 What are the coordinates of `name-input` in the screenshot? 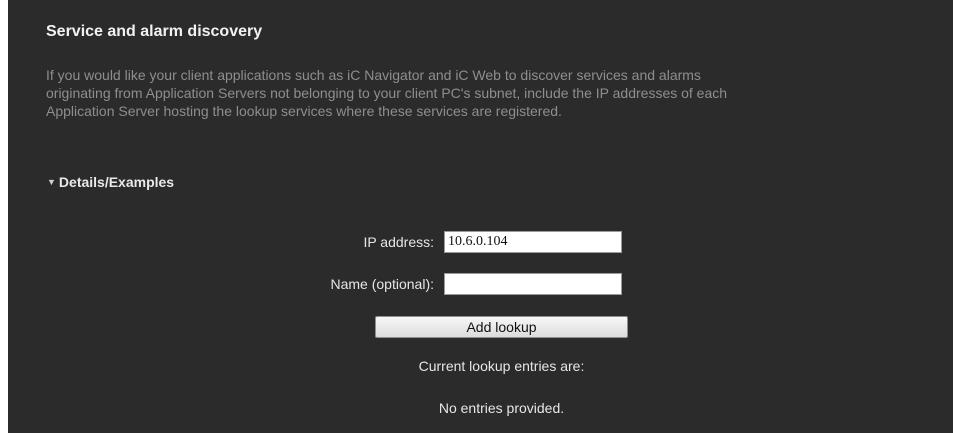 It's located at (533, 284).